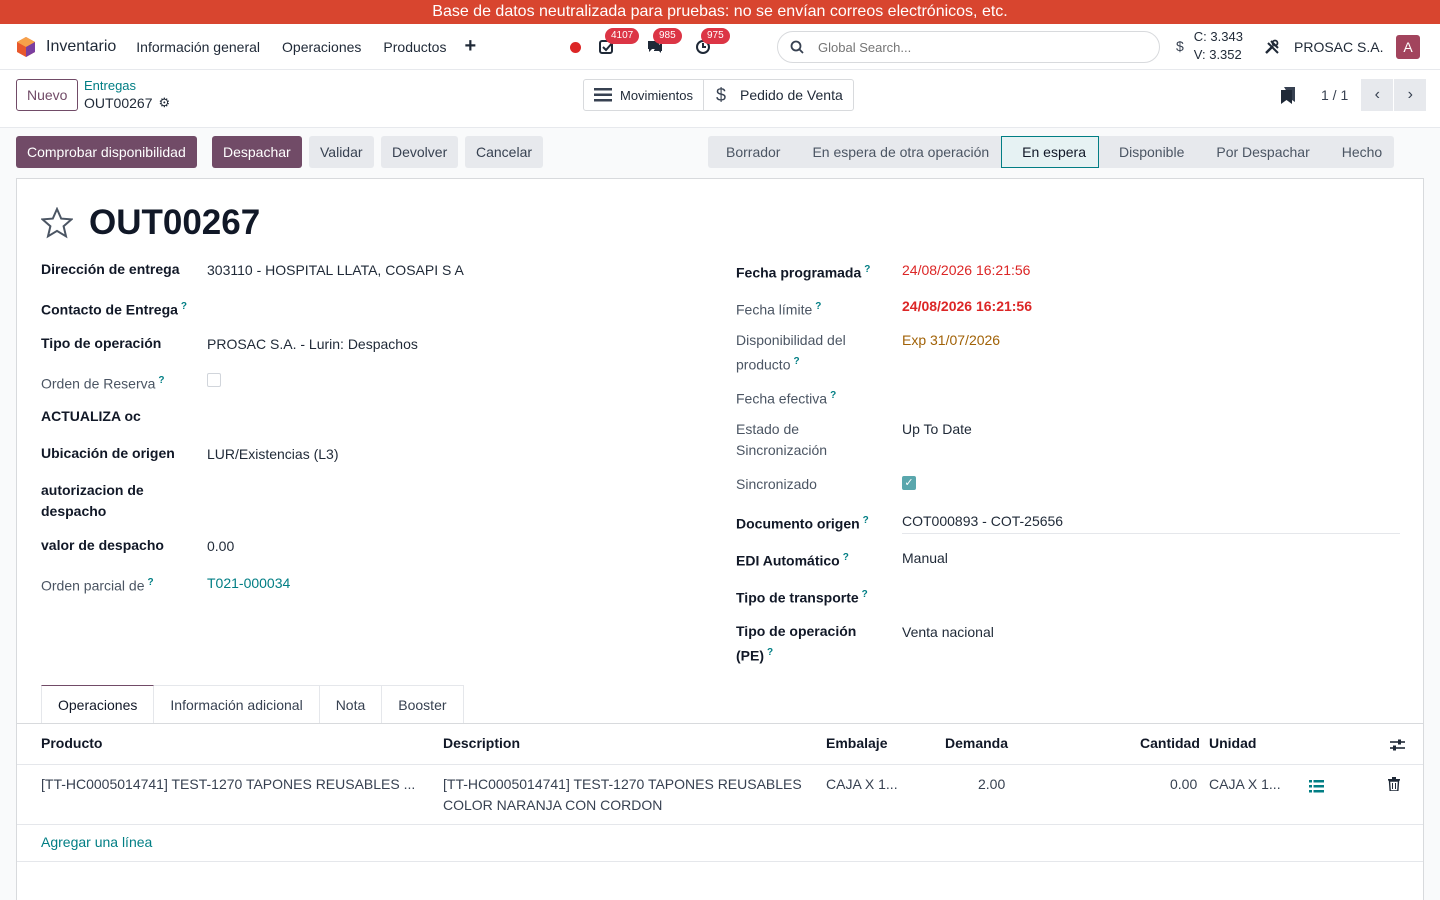 This screenshot has height=900, width=1440. What do you see at coordinates (1377, 95) in the screenshot?
I see `pager-prev-button: ‹` at bounding box center [1377, 95].